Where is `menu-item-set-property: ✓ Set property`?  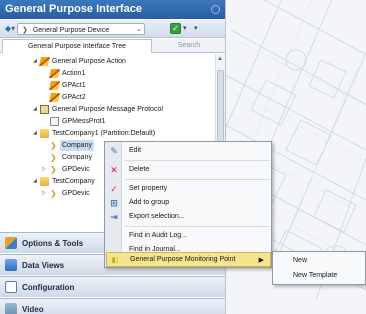
menu-item-set-property: ✓ Set property is located at coordinates (188, 188).